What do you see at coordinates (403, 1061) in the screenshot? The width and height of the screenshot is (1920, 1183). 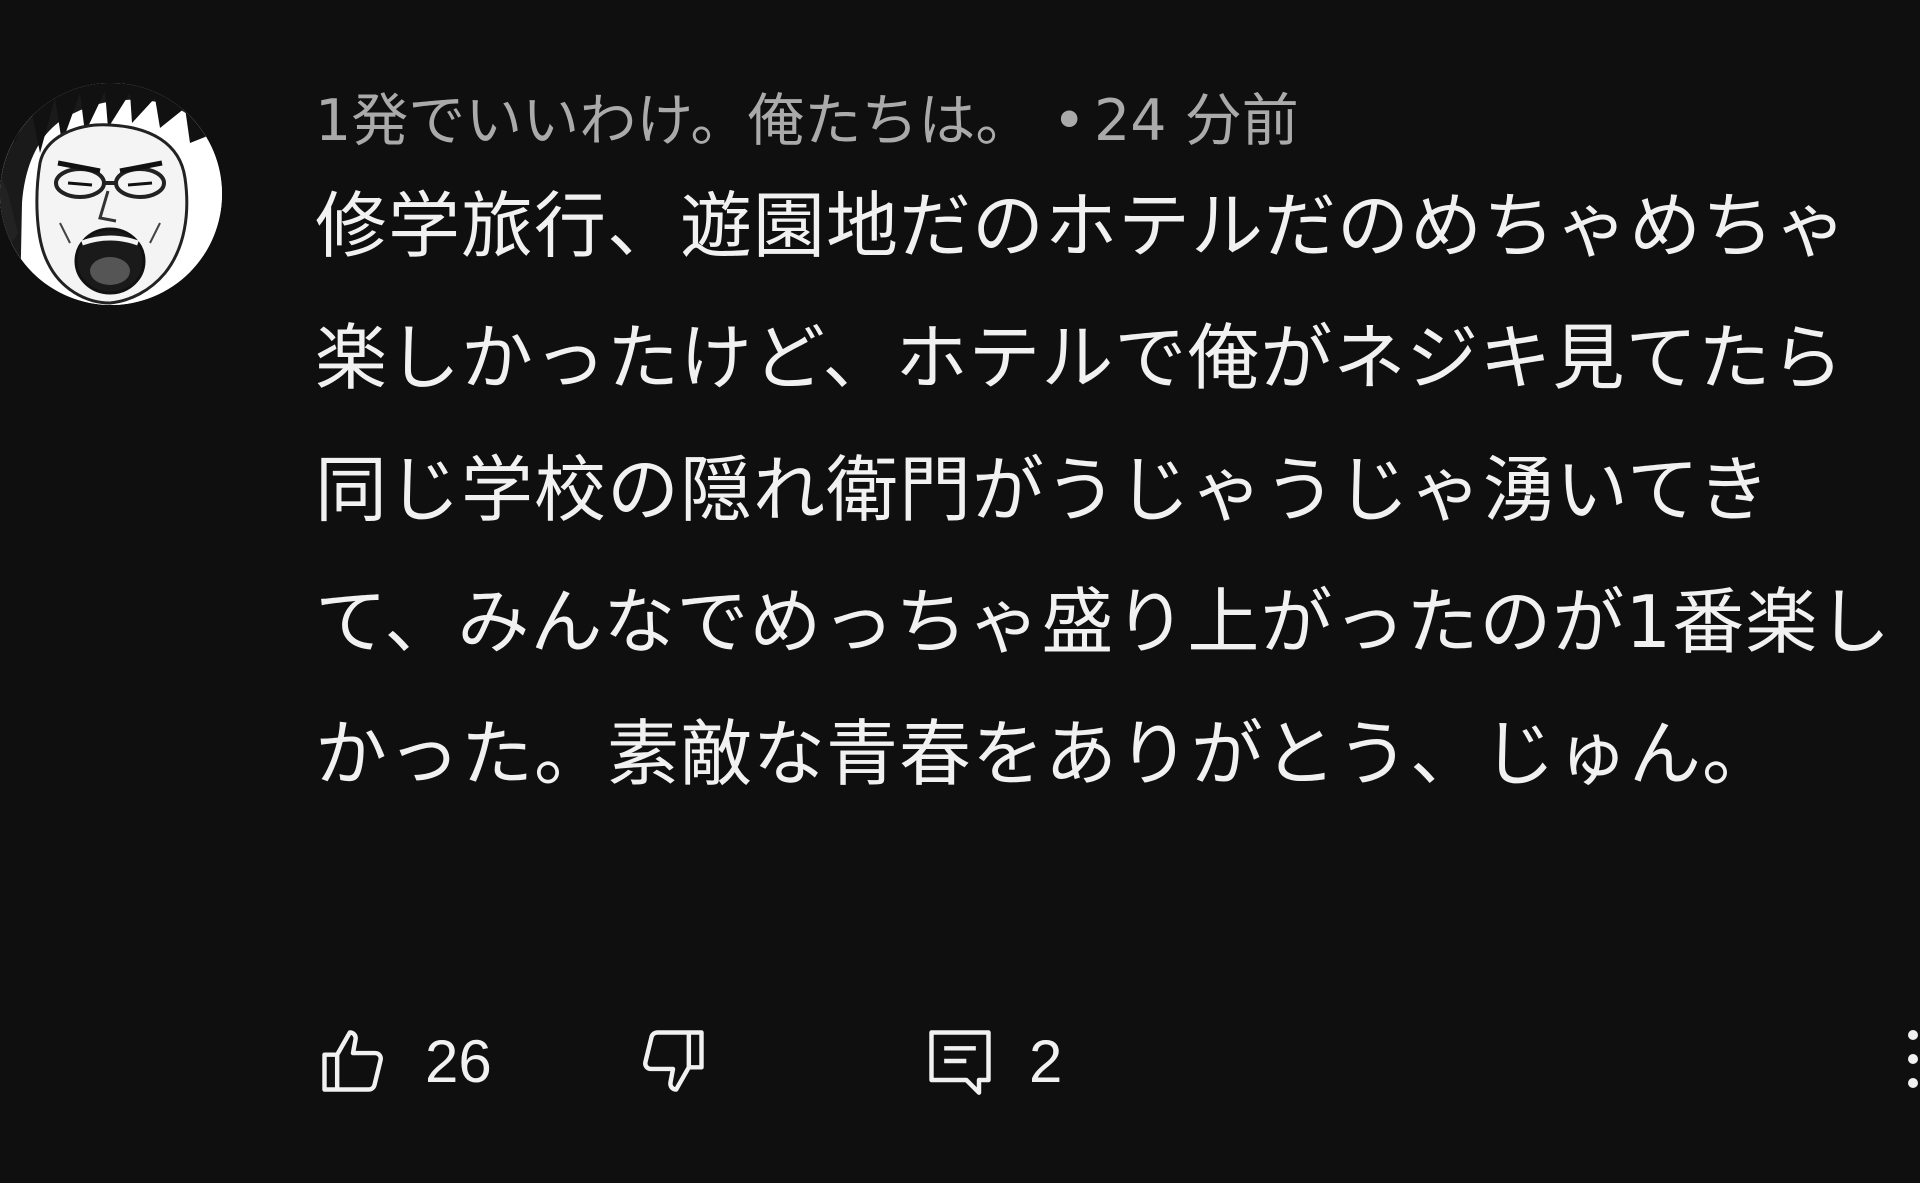 I see `like-button: 26` at bounding box center [403, 1061].